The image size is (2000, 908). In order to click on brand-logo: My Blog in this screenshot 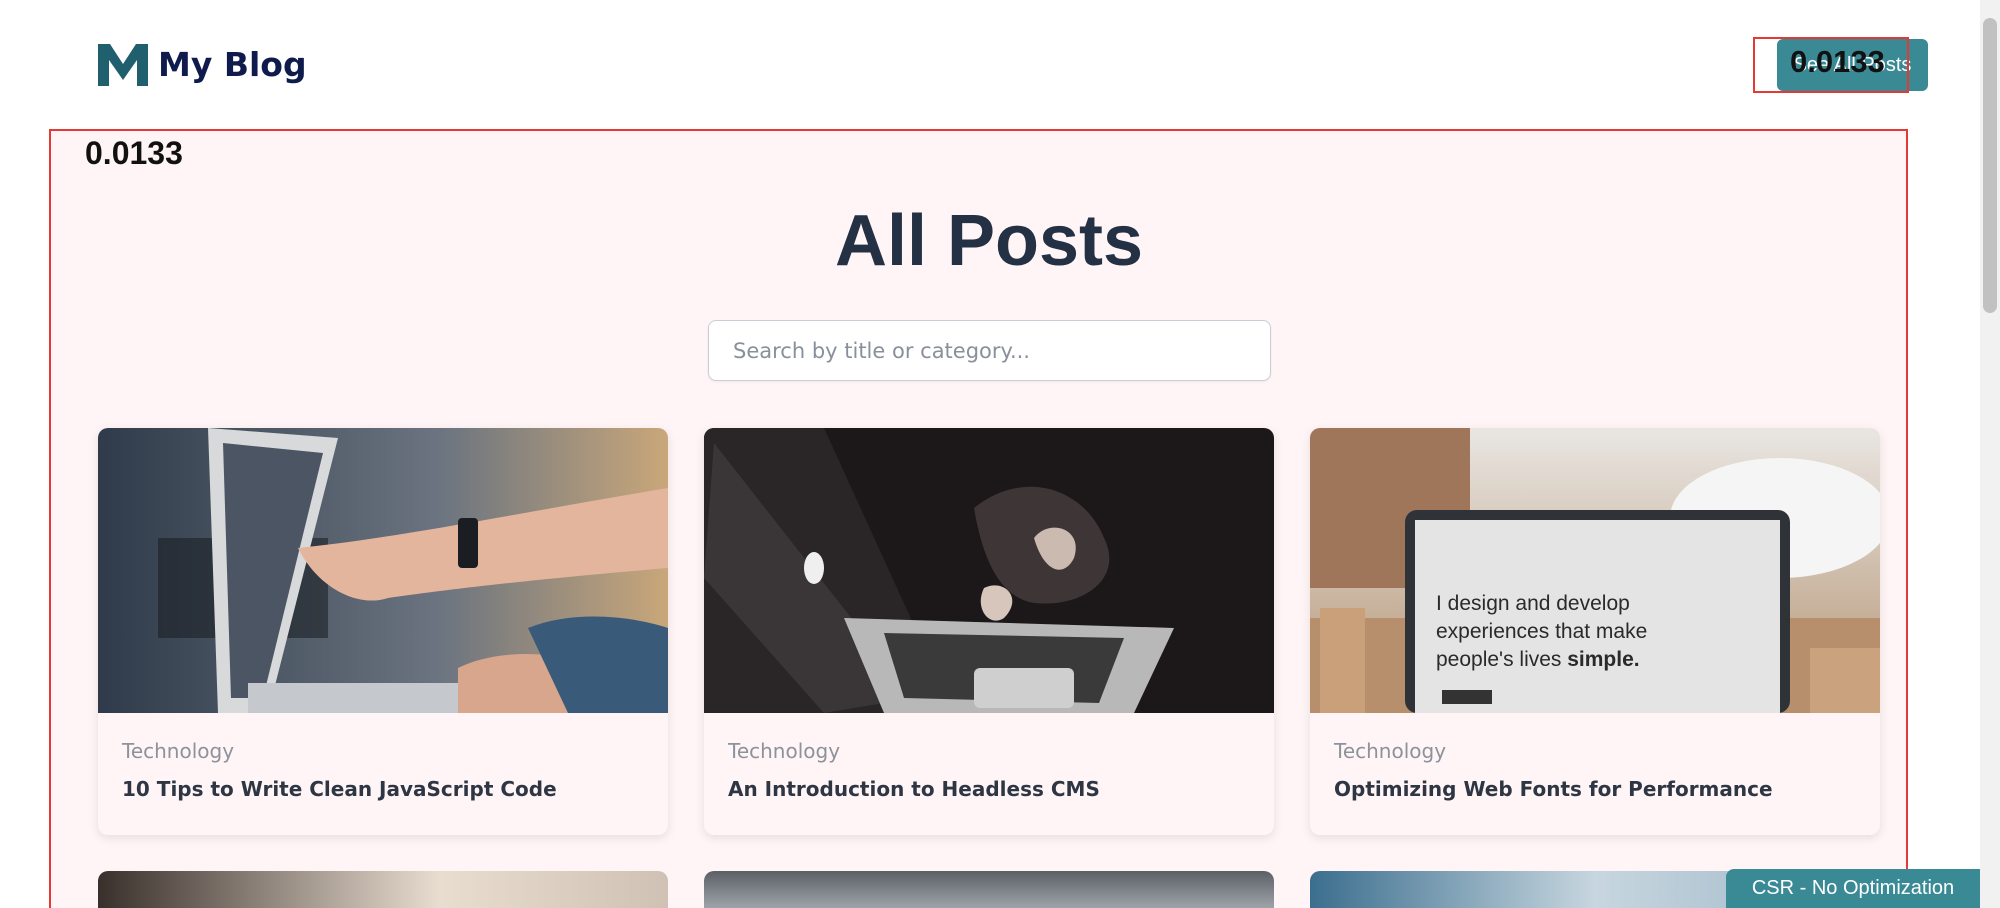, I will do `click(201, 64)`.